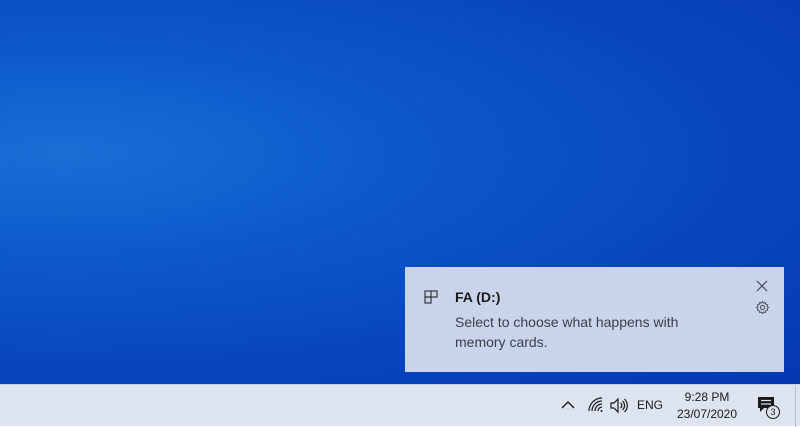  What do you see at coordinates (650, 405) in the screenshot?
I see `language-indicator: ENG` at bounding box center [650, 405].